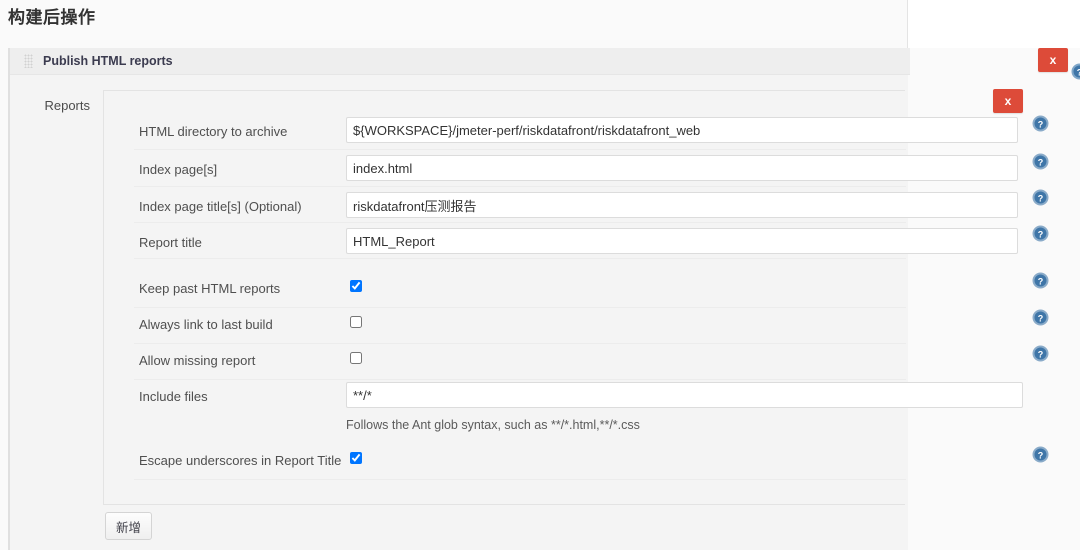 The height and width of the screenshot is (550, 1080). I want to click on form-row-label: Report title, so click(170, 242).